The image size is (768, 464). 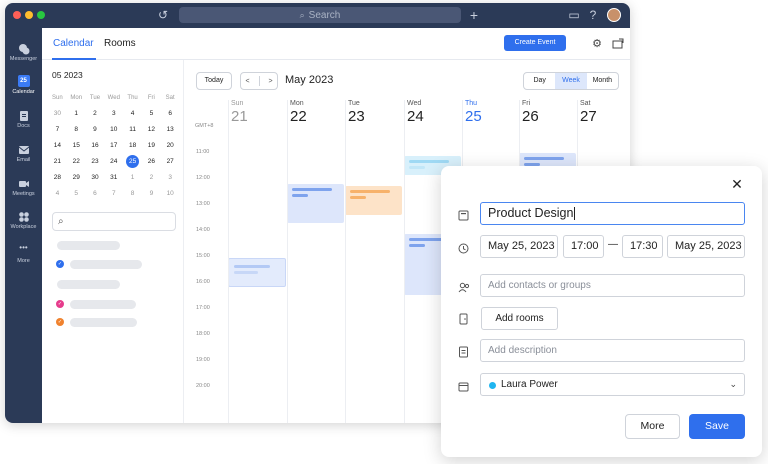 What do you see at coordinates (76, 162) in the screenshot?
I see `mini-calendar-day: 22` at bounding box center [76, 162].